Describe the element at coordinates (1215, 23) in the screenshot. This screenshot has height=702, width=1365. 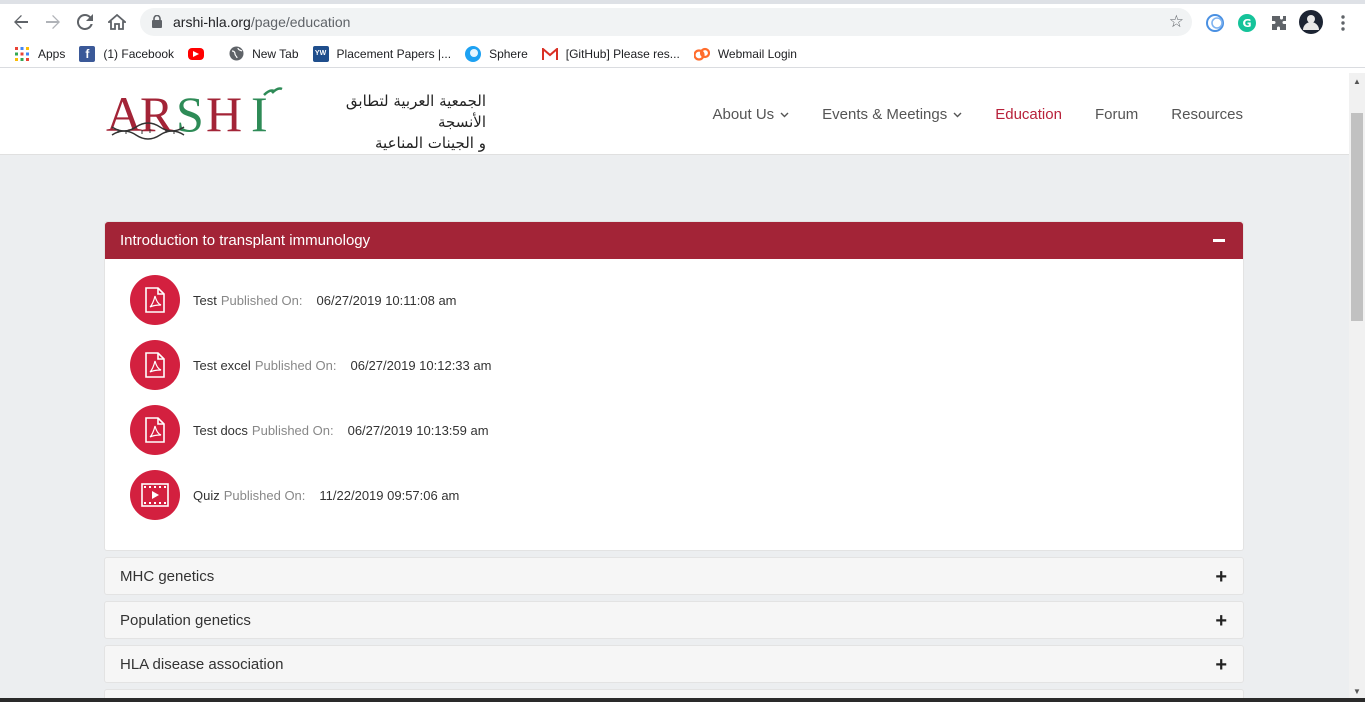
I see `extension-c-icon` at that location.